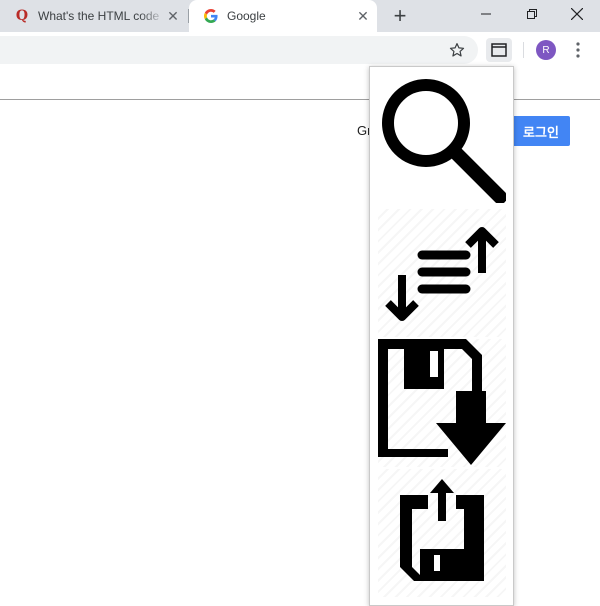 The height and width of the screenshot is (606, 600). Describe the element at coordinates (99, 16) in the screenshot. I see `tab-title: What's the HTML code` at that location.